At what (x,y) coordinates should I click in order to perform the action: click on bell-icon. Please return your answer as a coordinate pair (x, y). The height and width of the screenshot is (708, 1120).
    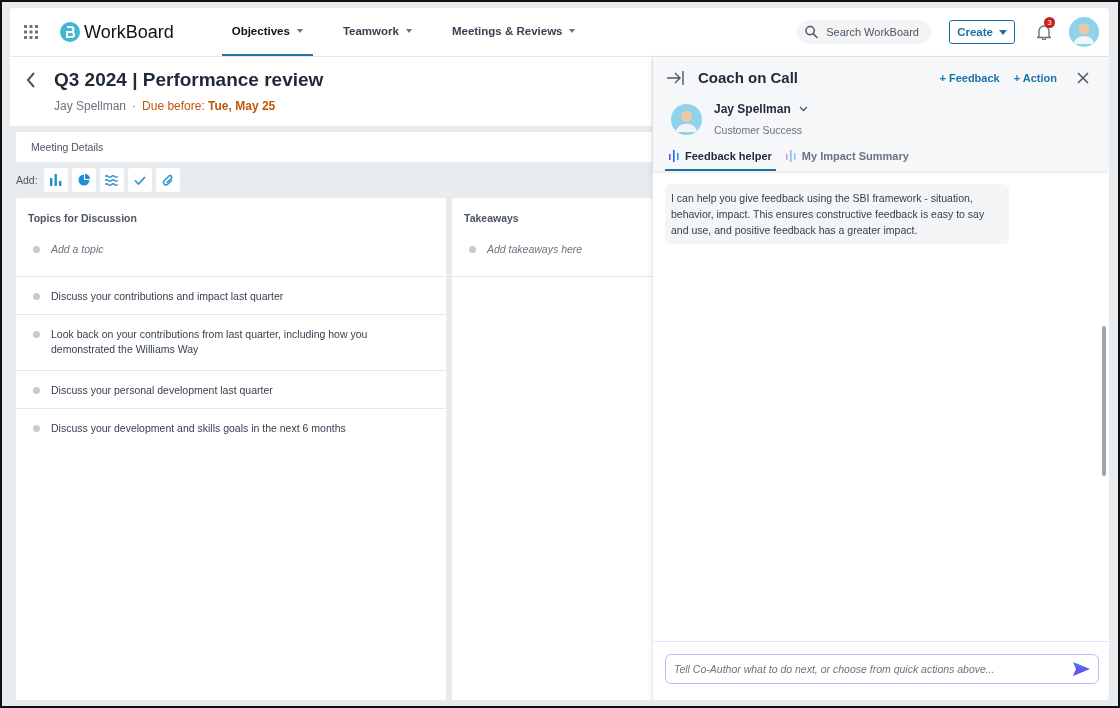
    Looking at the image, I should click on (1044, 32).